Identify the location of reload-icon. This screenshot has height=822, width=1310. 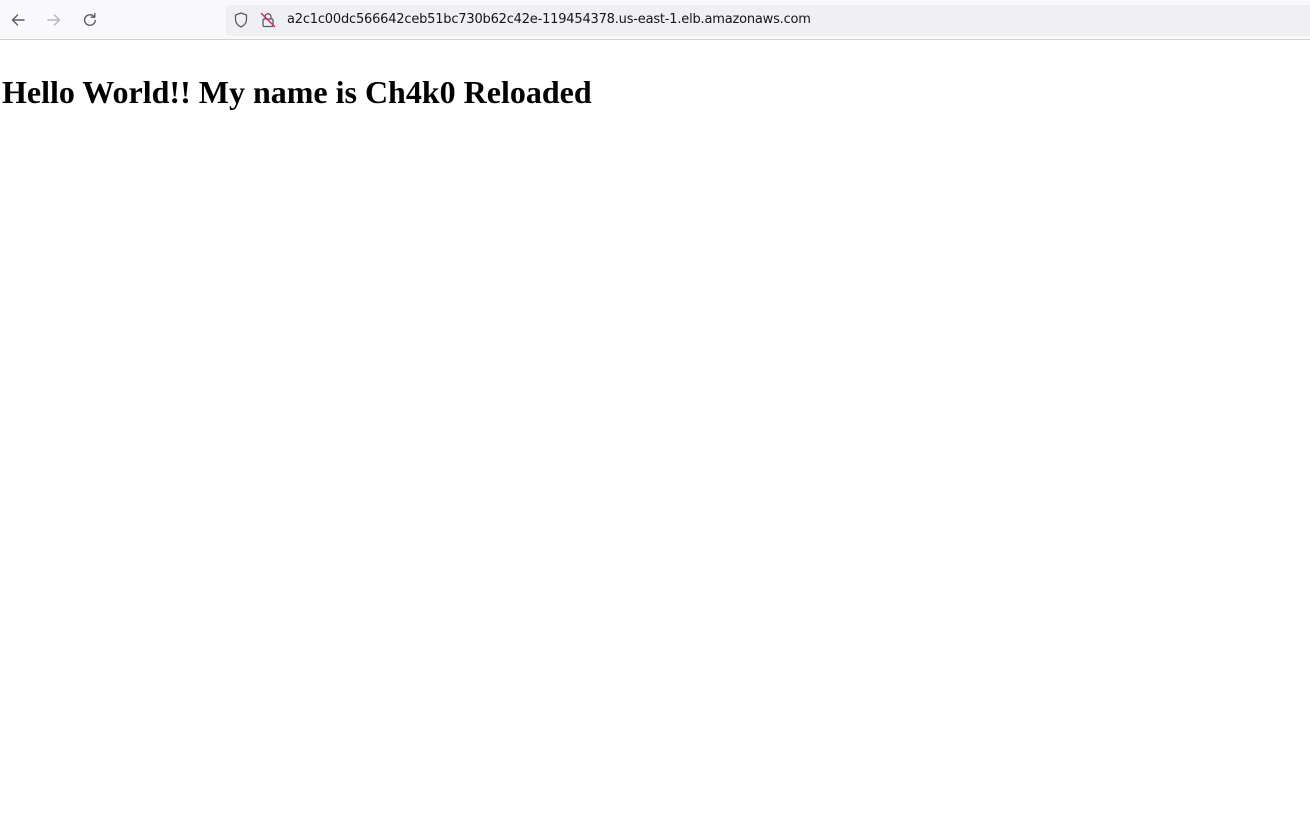
(90, 20).